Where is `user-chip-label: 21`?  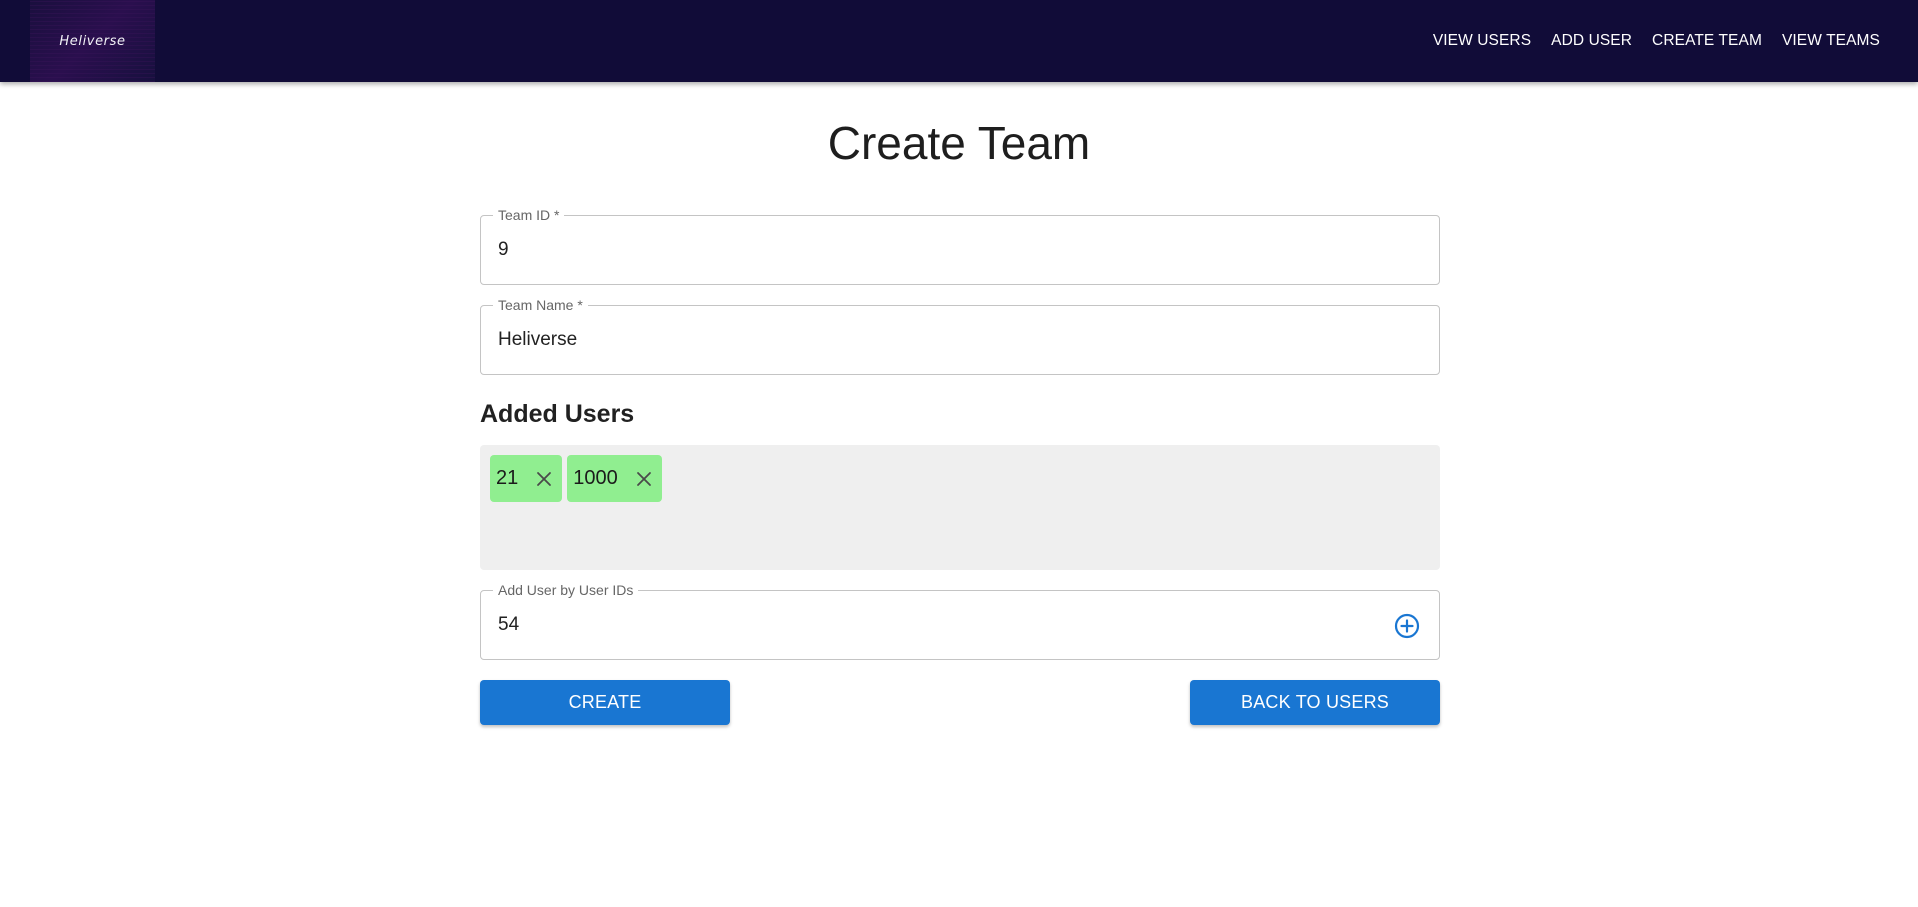
user-chip-label: 21 is located at coordinates (507, 478).